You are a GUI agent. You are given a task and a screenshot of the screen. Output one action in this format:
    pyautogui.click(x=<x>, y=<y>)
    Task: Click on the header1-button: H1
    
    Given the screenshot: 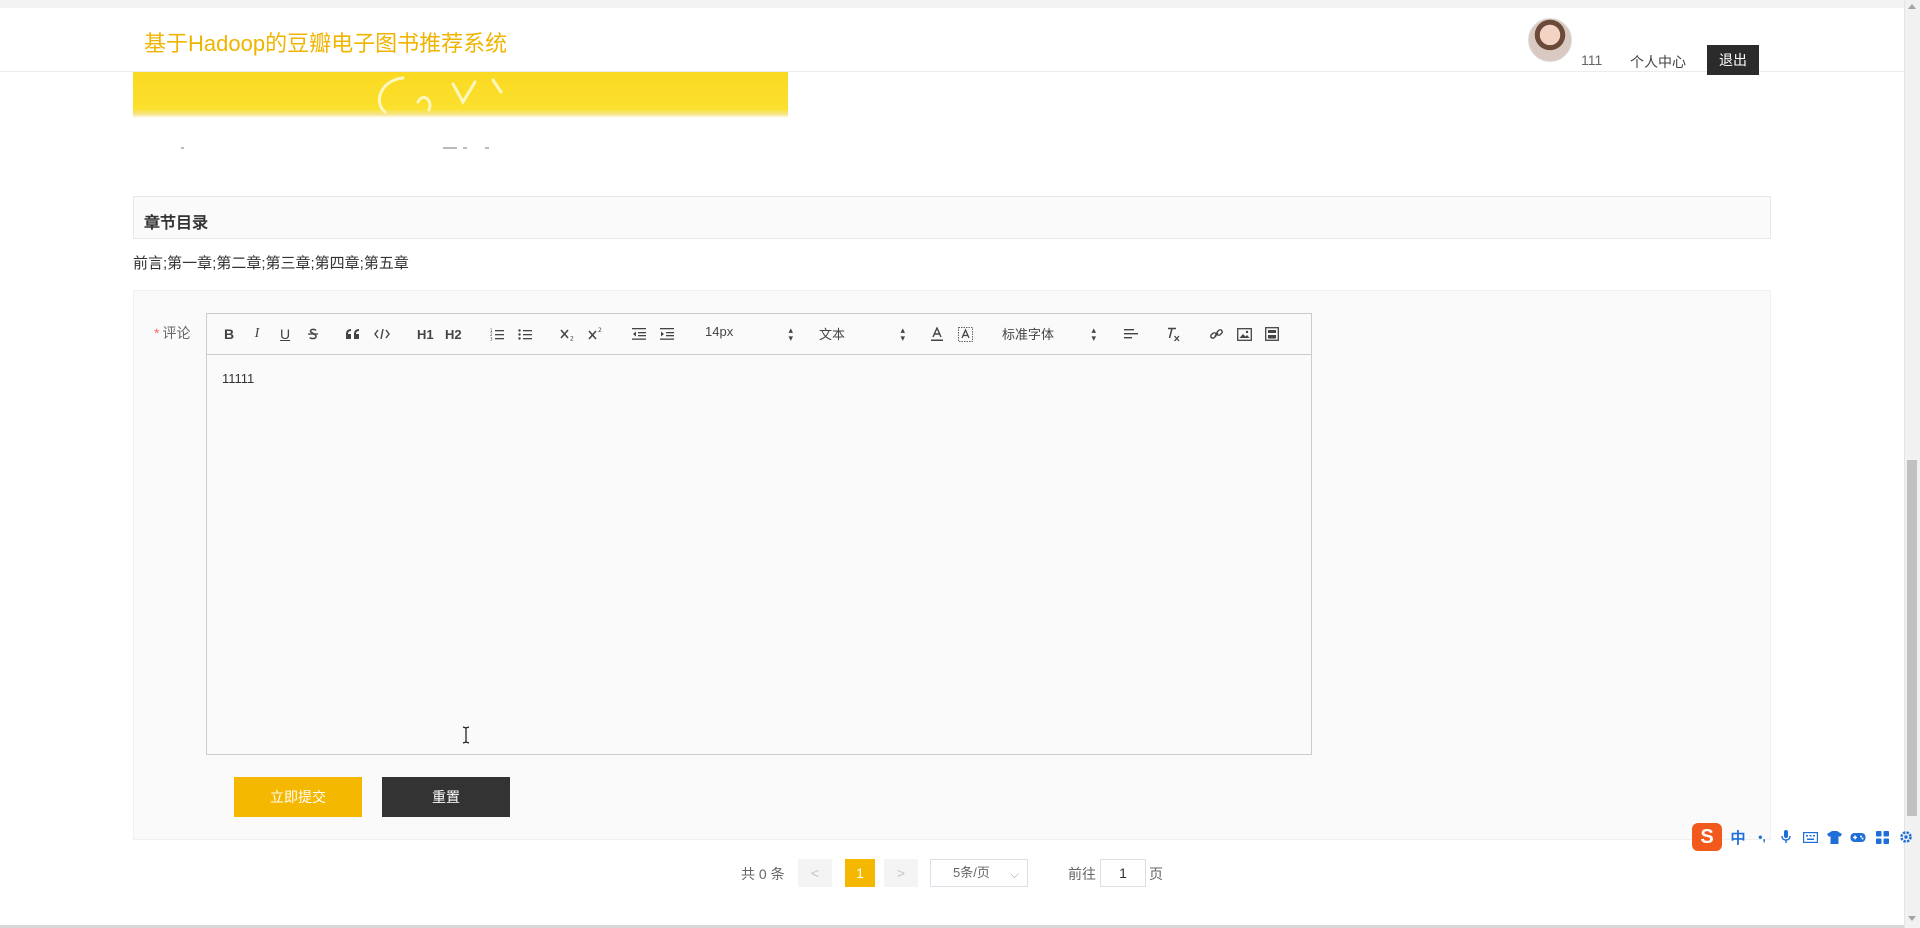 What is the action you would take?
    pyautogui.click(x=425, y=334)
    